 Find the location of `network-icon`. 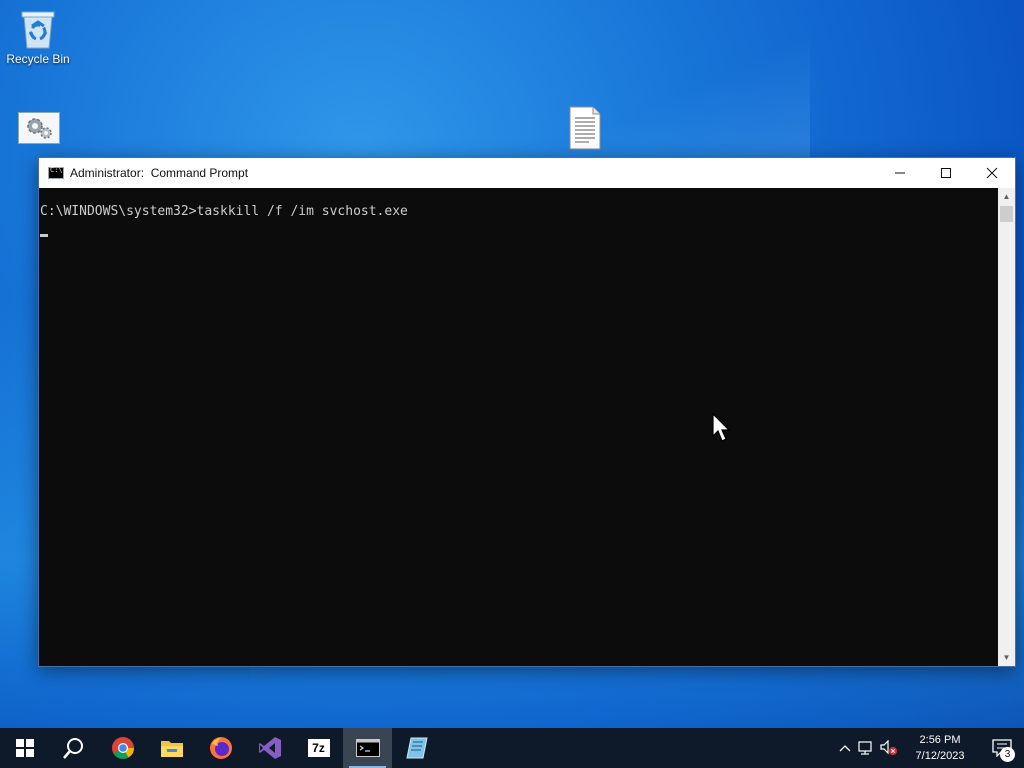

network-icon is located at coordinates (865, 748).